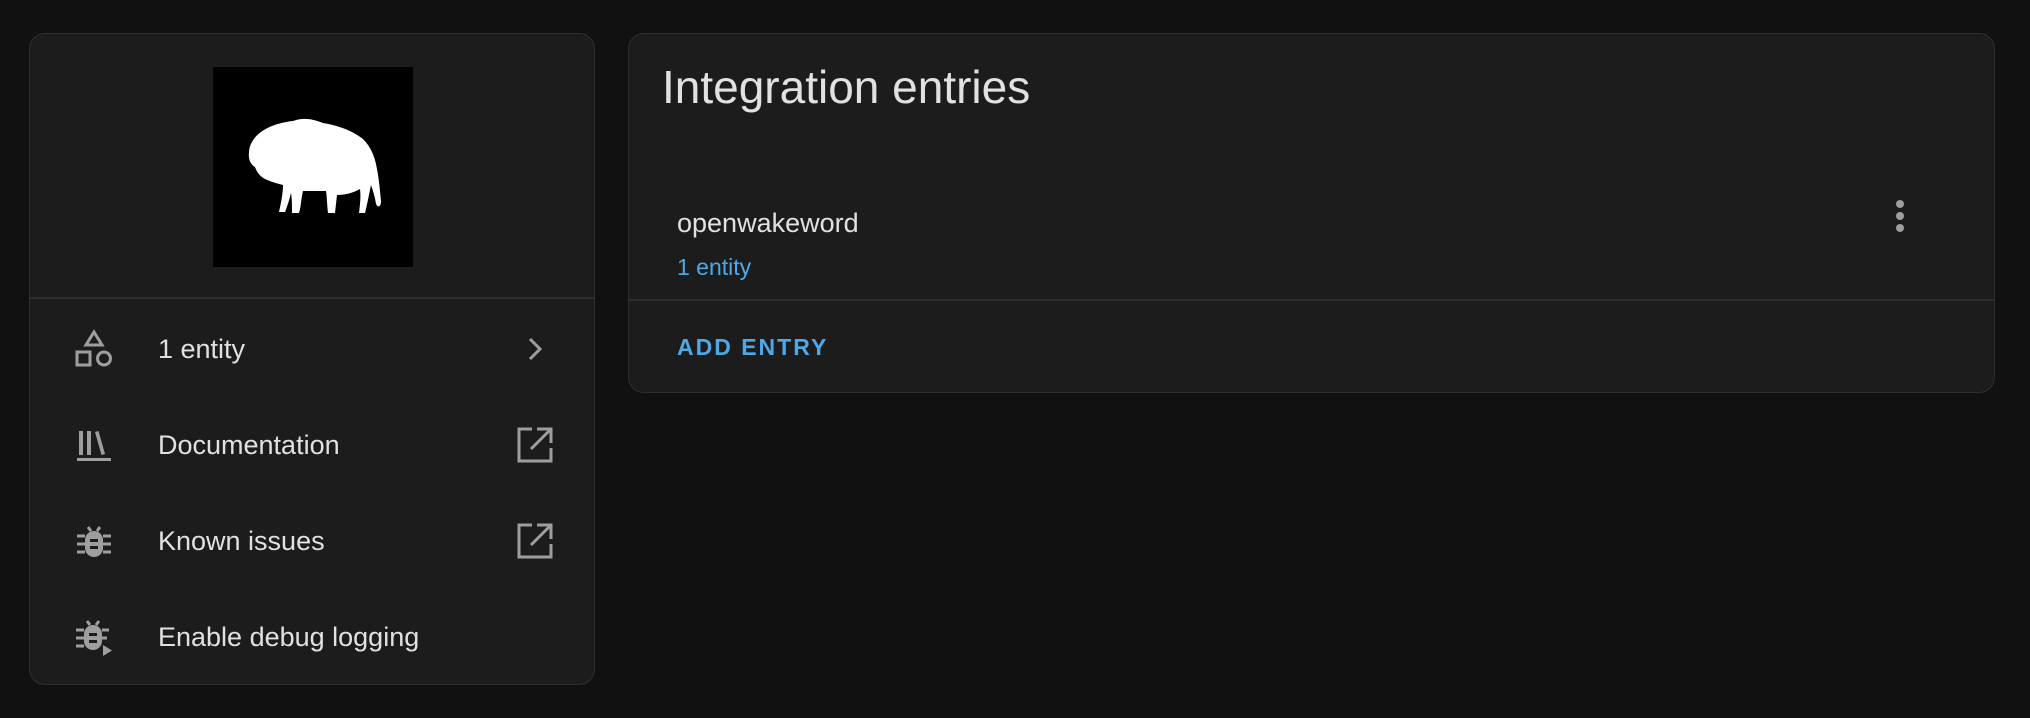  What do you see at coordinates (768, 223) in the screenshot?
I see `entry-name: openwakeword` at bounding box center [768, 223].